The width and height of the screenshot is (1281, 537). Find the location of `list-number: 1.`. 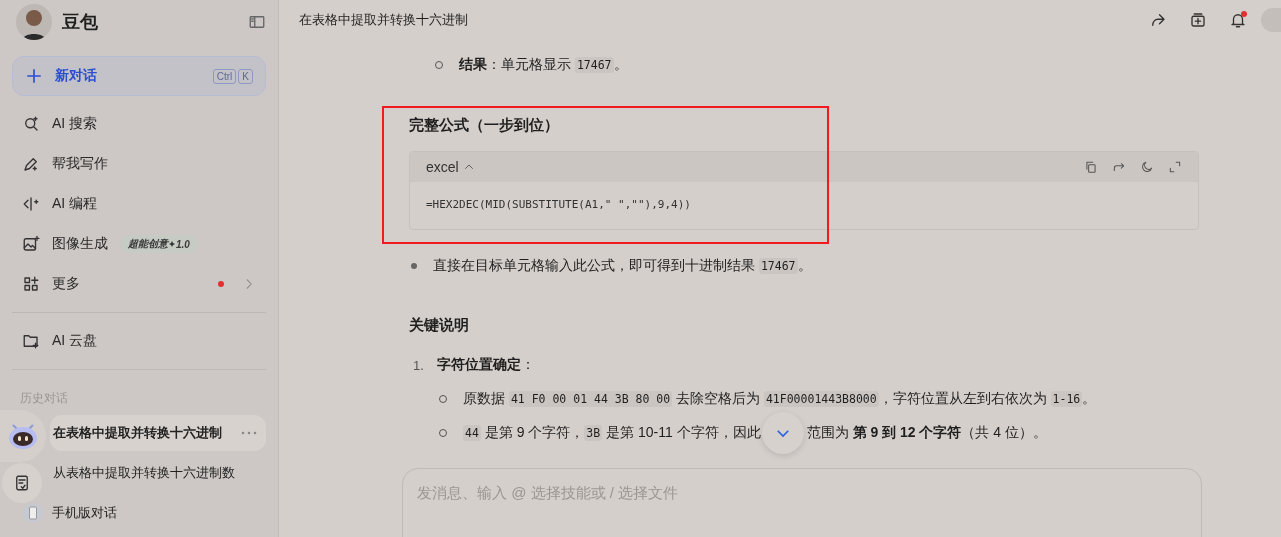

list-number: 1. is located at coordinates (419, 365).